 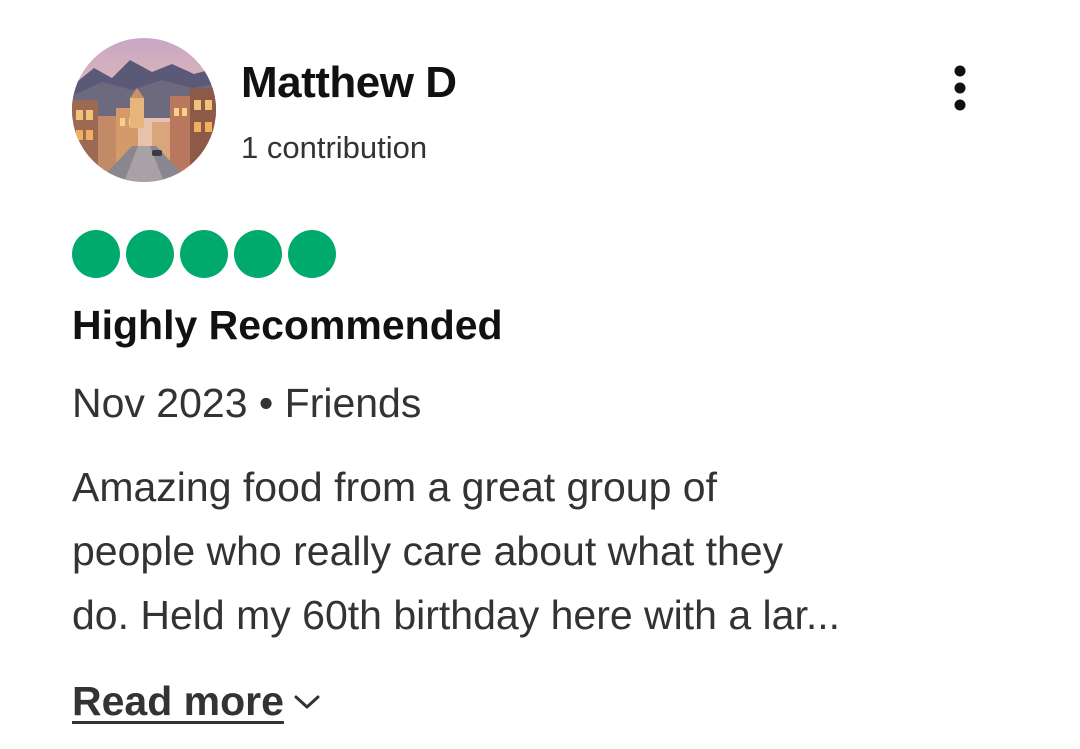 I want to click on review-body-line: Amazing food from a great group of, so click(x=394, y=487).